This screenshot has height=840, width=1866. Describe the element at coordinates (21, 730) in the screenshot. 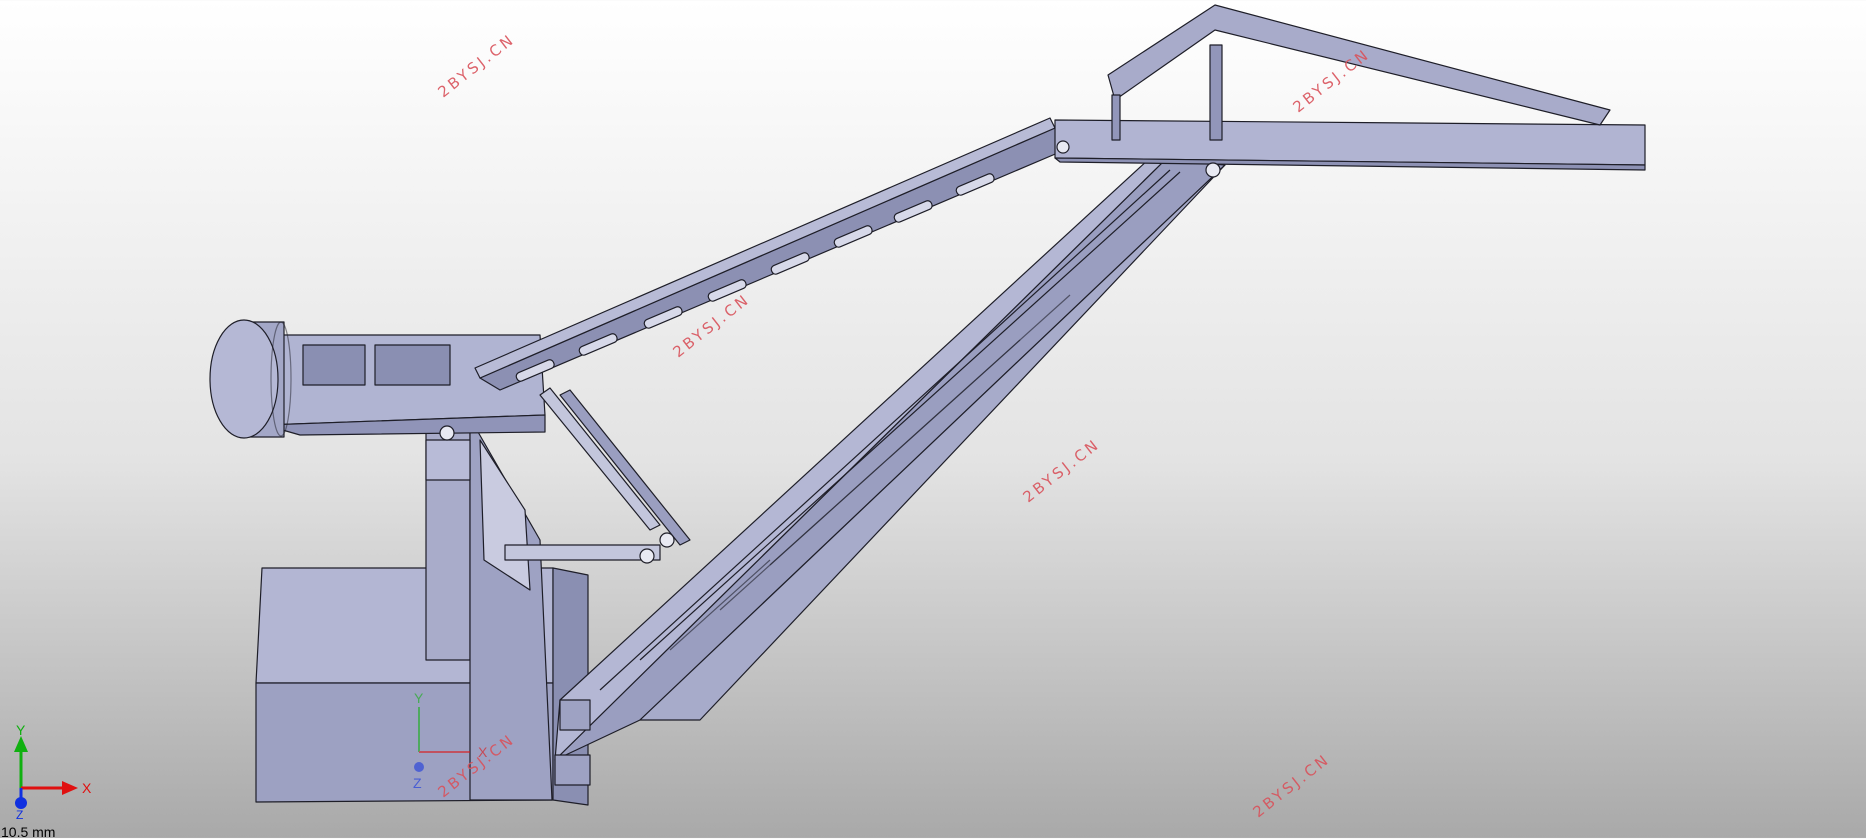

I see `triad-y-label: Y` at that location.